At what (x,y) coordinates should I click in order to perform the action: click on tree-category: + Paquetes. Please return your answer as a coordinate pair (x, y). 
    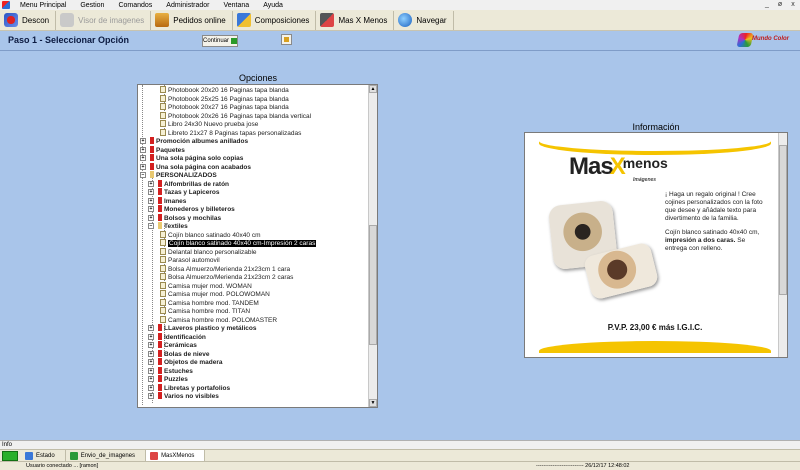
    Looking at the image, I should click on (162, 150).